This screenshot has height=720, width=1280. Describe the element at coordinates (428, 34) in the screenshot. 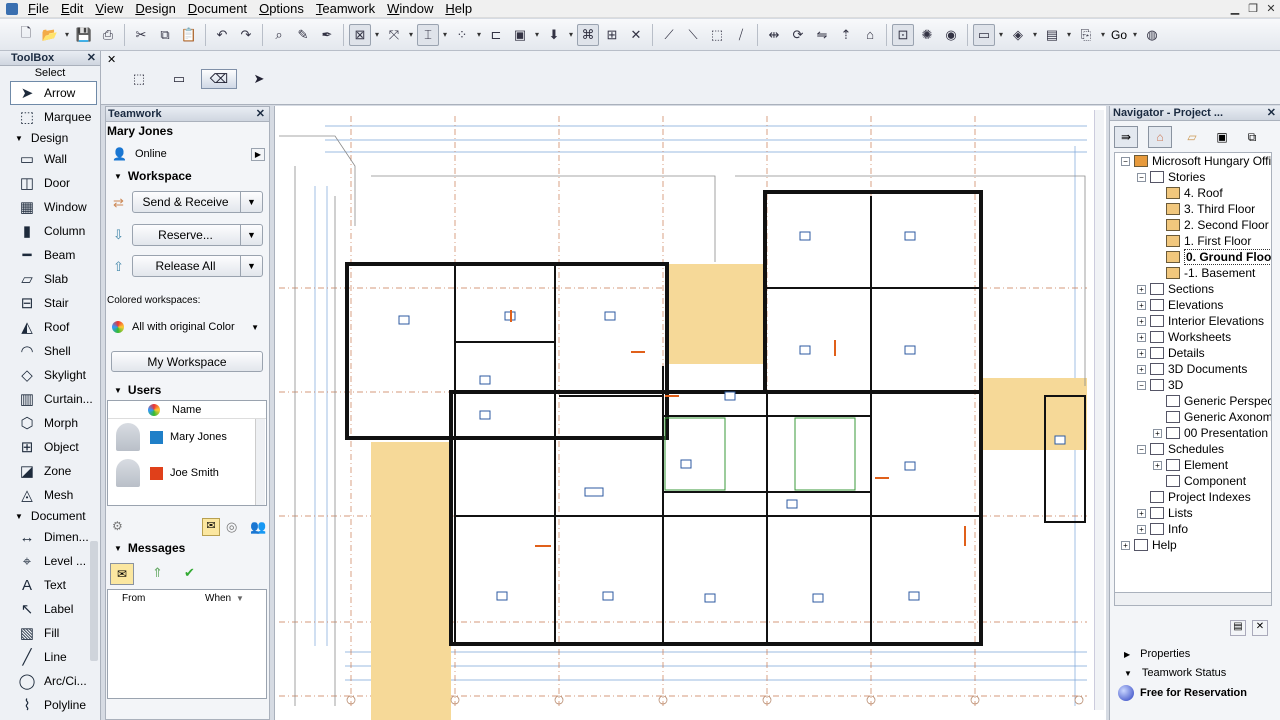

I see `relative-construction-icon: ⌶` at that location.